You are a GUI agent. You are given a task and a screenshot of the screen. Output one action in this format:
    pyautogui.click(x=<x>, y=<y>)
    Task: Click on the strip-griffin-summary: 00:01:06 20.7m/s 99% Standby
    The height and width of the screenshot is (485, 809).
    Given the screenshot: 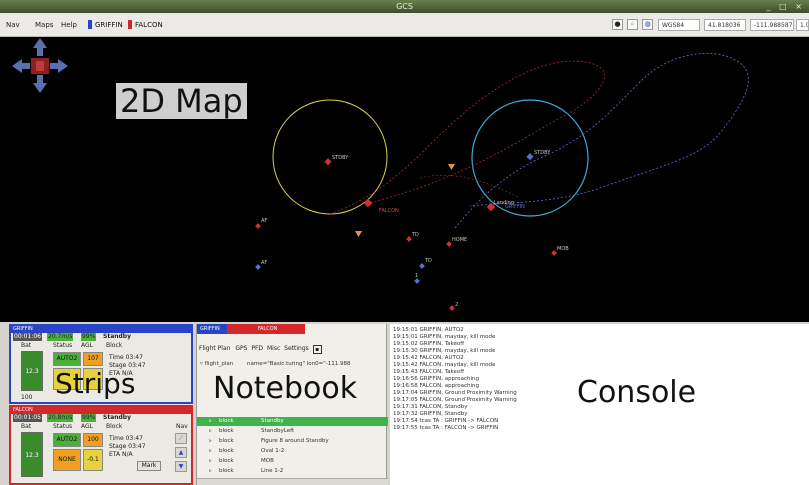 What is the action you would take?
    pyautogui.click(x=101, y=337)
    